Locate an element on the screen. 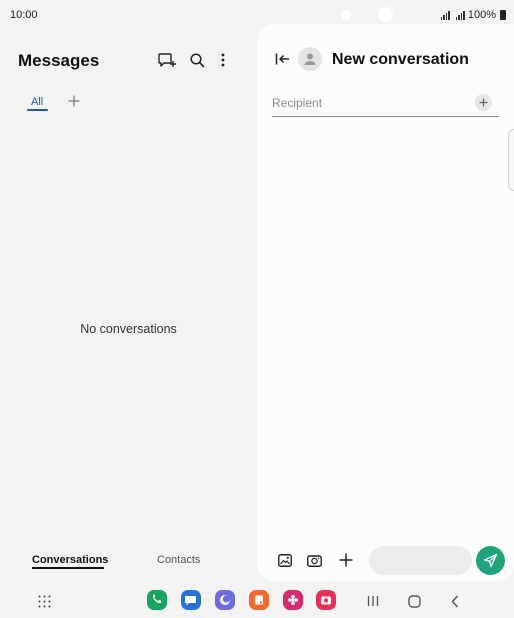  more-vertical-icon is located at coordinates (223, 60).